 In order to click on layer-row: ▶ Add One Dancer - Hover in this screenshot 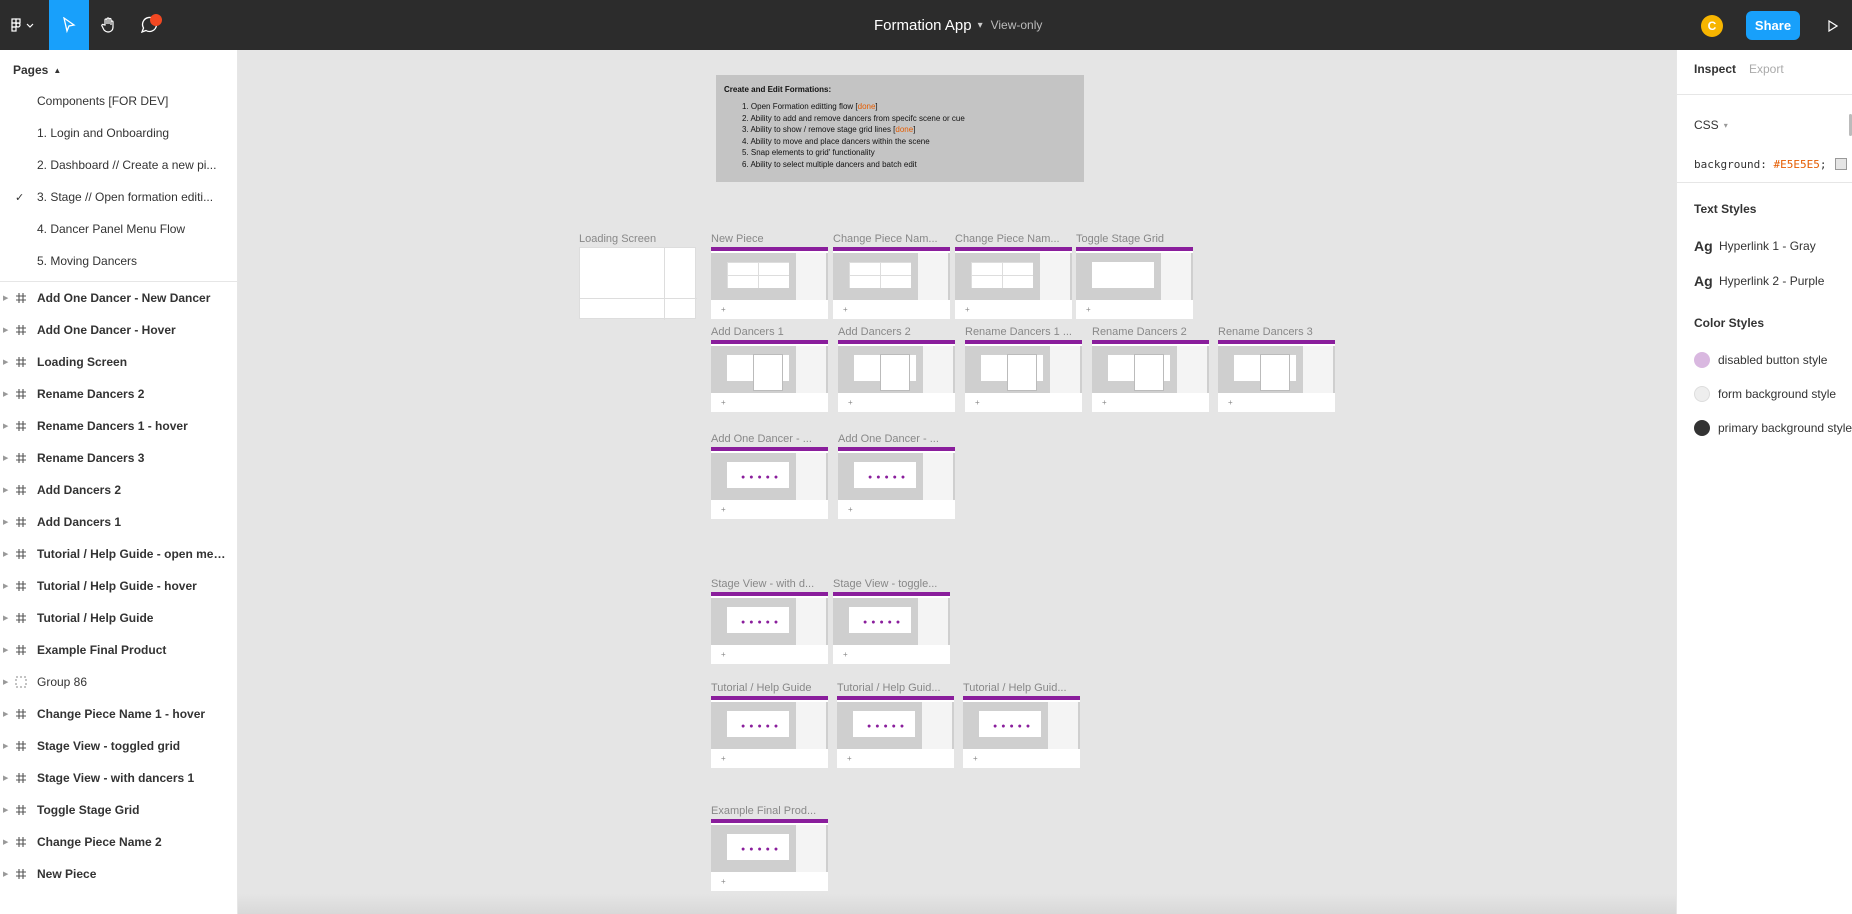, I will do `click(118, 330)`.